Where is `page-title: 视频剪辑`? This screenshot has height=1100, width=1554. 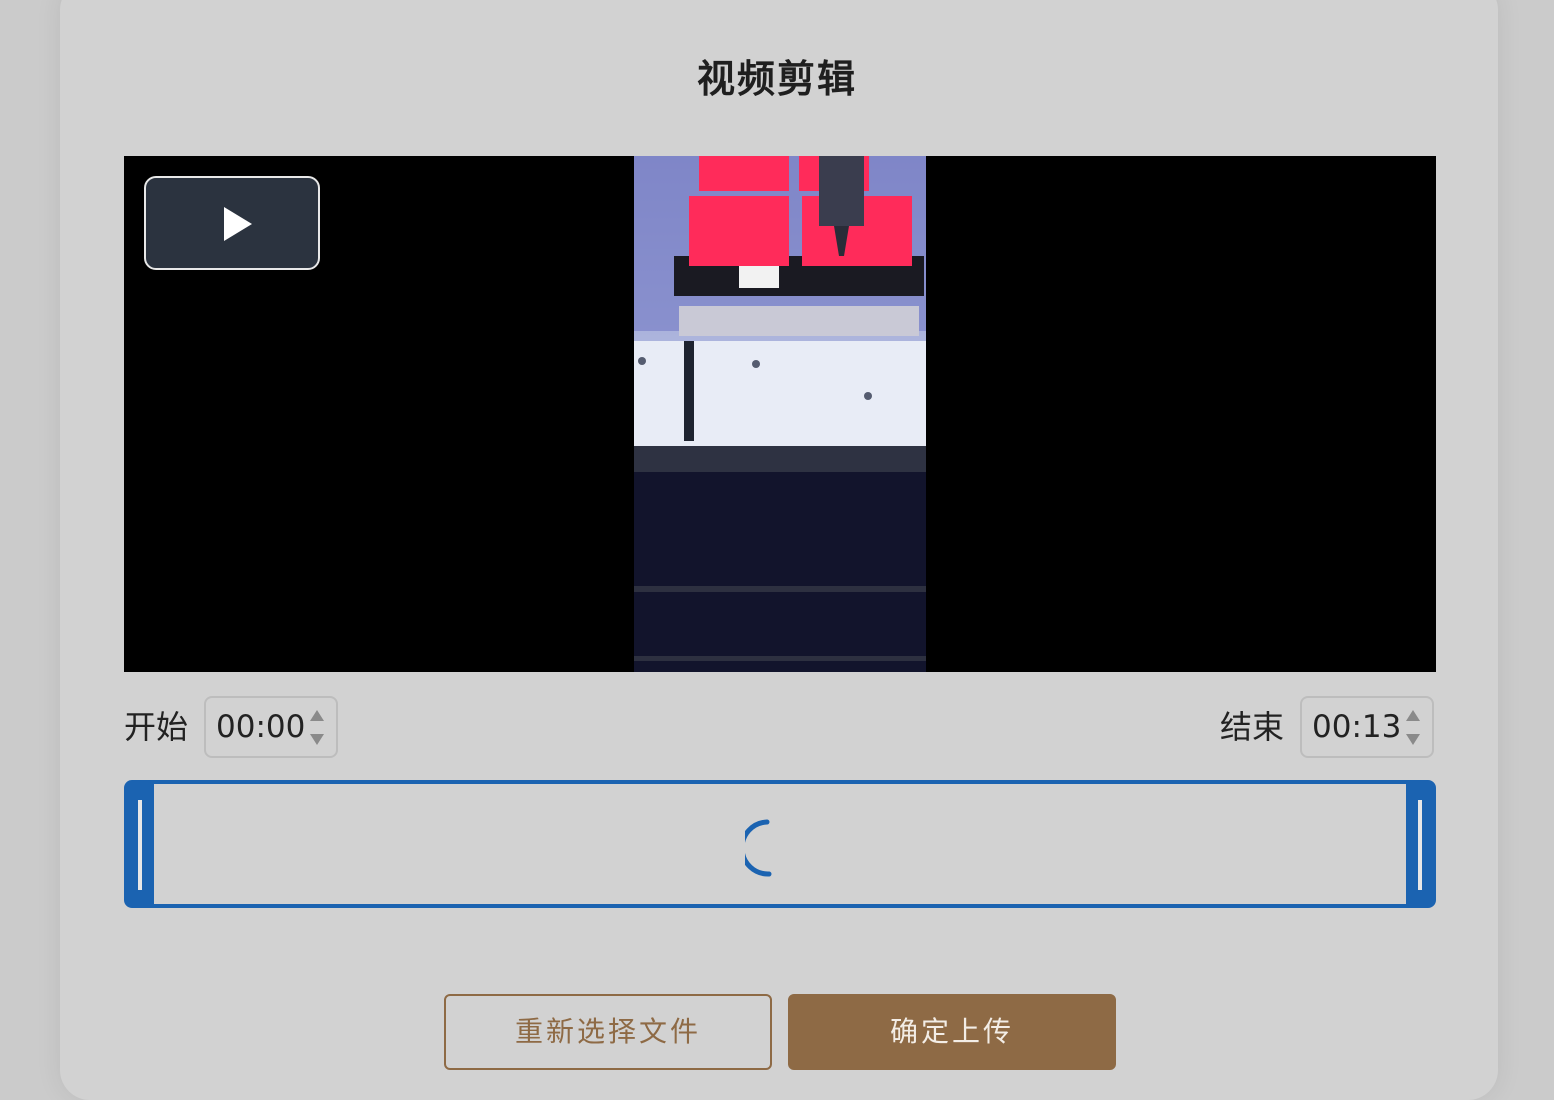 page-title: 视频剪辑 is located at coordinates (776, 79).